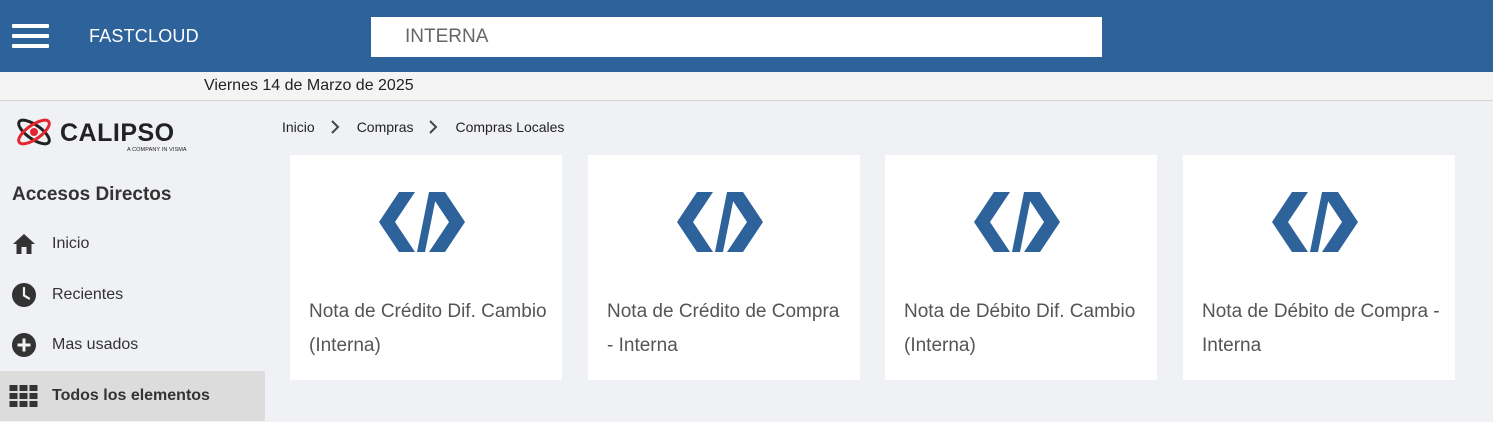  Describe the element at coordinates (132, 244) in the screenshot. I see `sidebar-item-inicio: Inicio` at that location.